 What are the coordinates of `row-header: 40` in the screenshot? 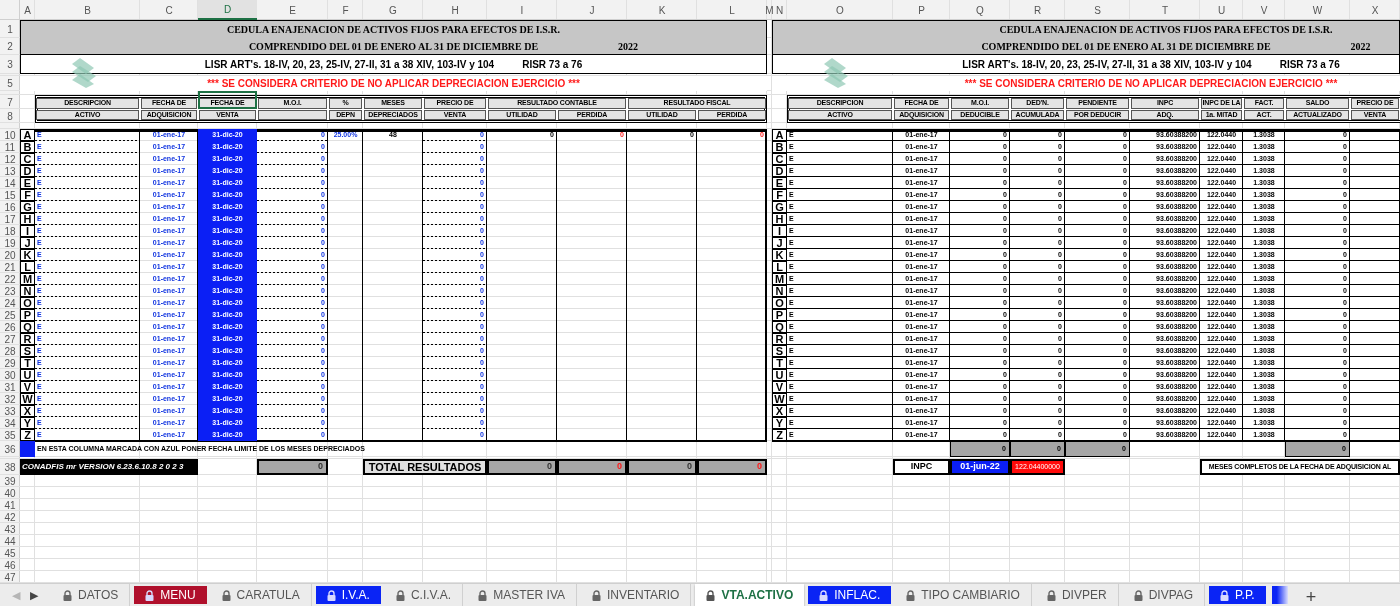 It's located at (10, 493).